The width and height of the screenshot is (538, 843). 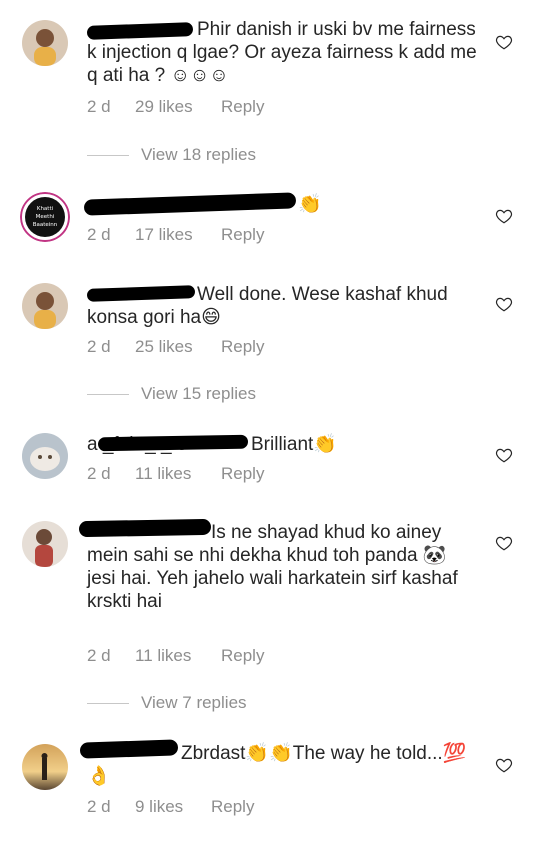 What do you see at coordinates (173, 807) in the screenshot?
I see `like-count: 9 likes` at bounding box center [173, 807].